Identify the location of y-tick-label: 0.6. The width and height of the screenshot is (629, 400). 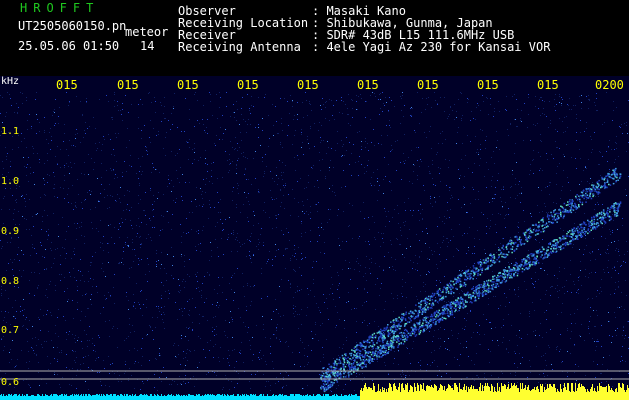
(10, 382).